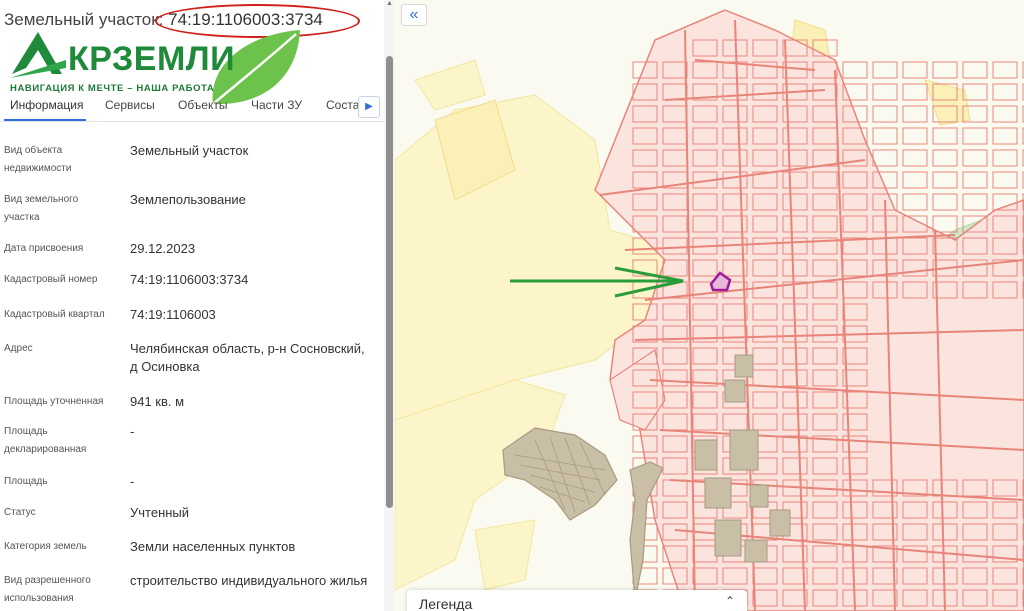 This screenshot has height=611, width=1024. What do you see at coordinates (249, 580) in the screenshot?
I see `property-value: строительство индивидуального жилья` at bounding box center [249, 580].